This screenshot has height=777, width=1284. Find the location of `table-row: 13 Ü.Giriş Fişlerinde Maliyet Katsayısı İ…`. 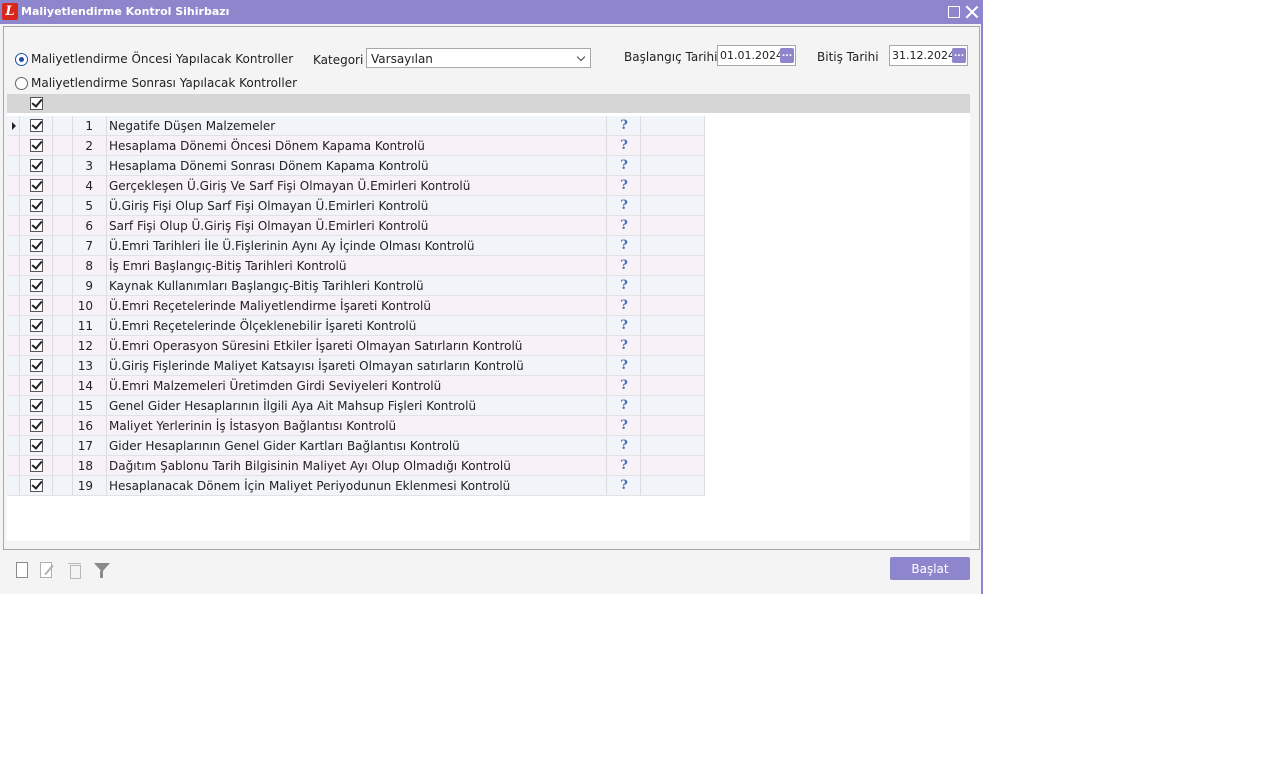

table-row: 13 Ü.Giriş Fişlerinde Maliyet Katsayısı İ… is located at coordinates (356, 366).